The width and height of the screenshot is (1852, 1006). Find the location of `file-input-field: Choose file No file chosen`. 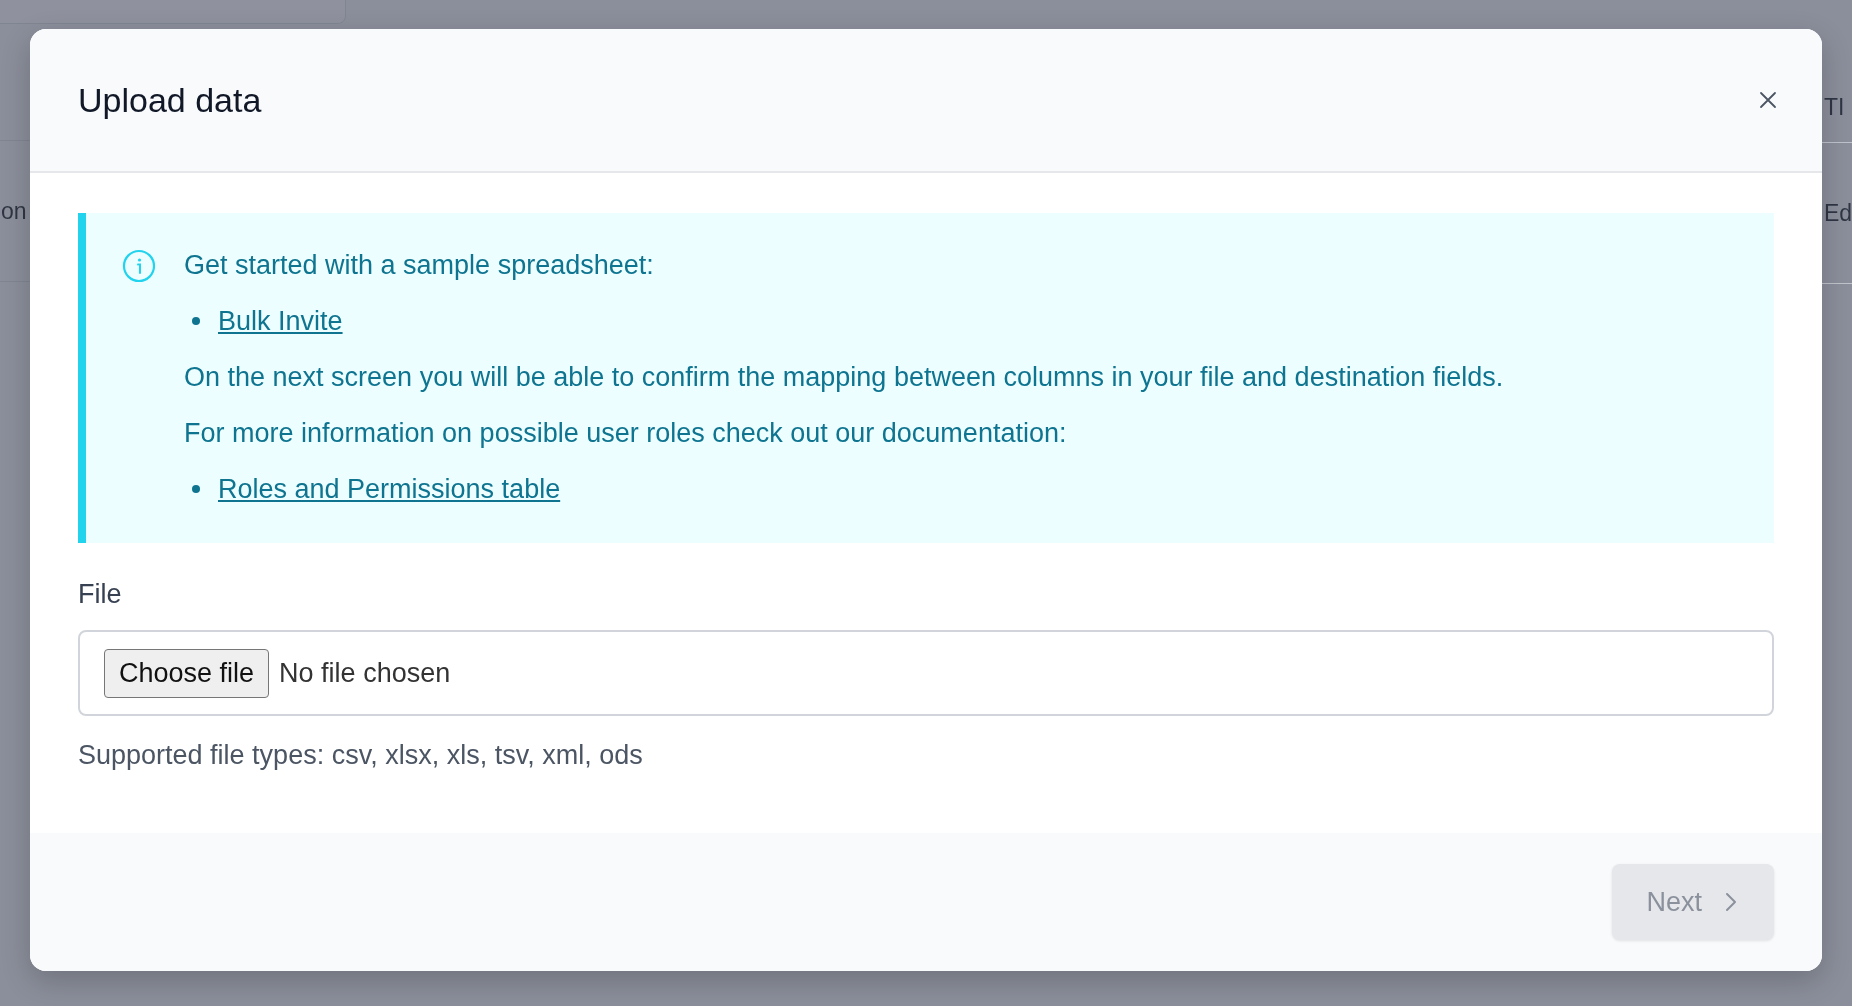

file-input-field: Choose file No file chosen is located at coordinates (926, 673).